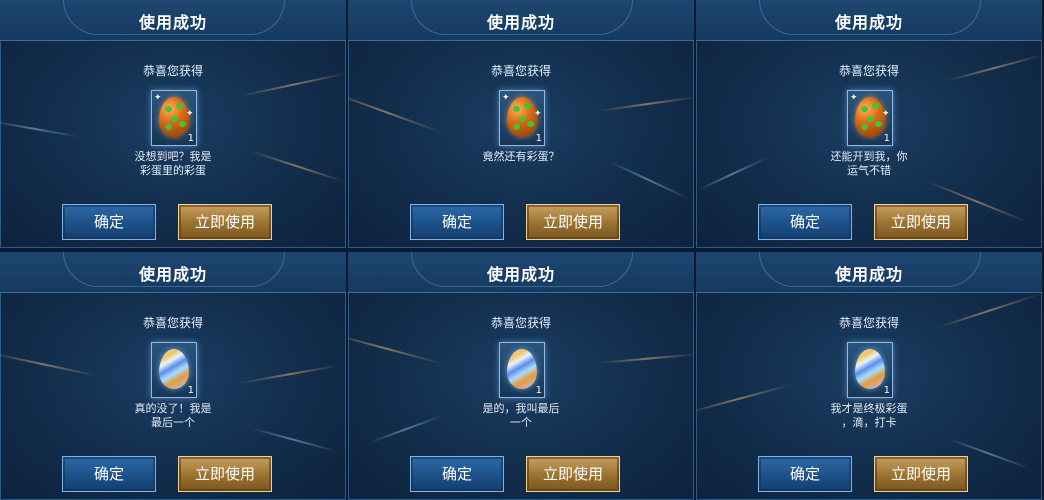 The image size is (1044, 500). What do you see at coordinates (173, 415) in the screenshot?
I see `item-message: 真的没了！我是 最后一个` at bounding box center [173, 415].